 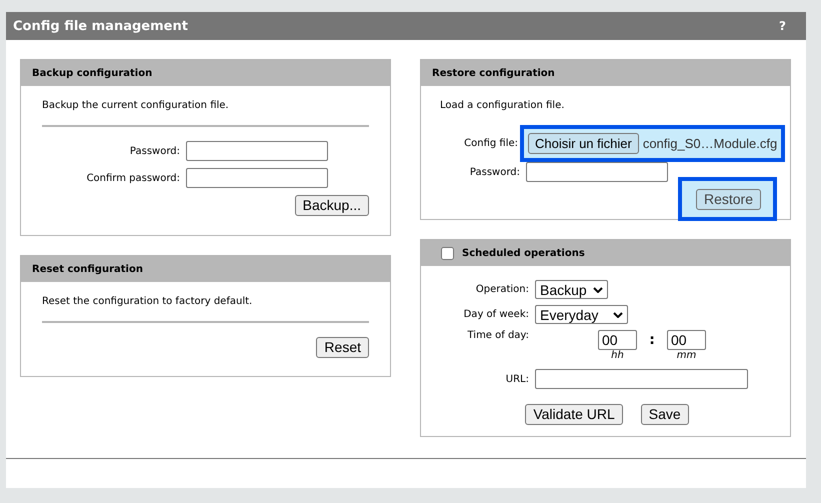 What do you see at coordinates (493, 73) in the screenshot?
I see `panel-title: Restore configuration` at bounding box center [493, 73].